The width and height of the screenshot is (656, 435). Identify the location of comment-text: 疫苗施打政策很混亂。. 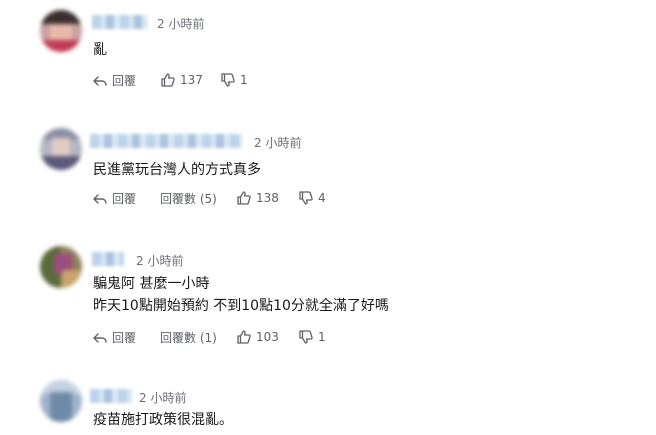
(163, 420).